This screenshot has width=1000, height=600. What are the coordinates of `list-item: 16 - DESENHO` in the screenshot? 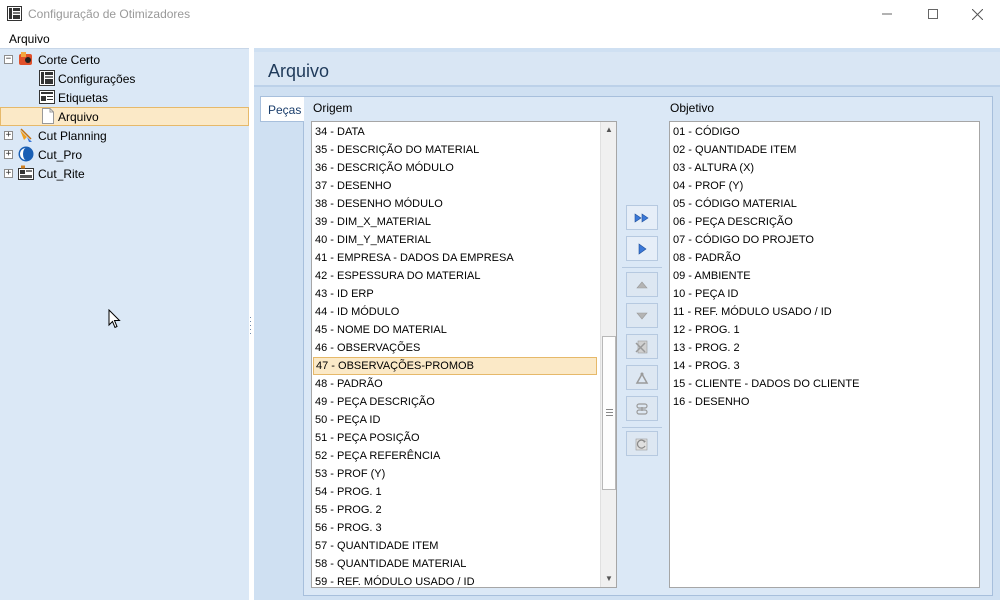 It's located at (825, 402).